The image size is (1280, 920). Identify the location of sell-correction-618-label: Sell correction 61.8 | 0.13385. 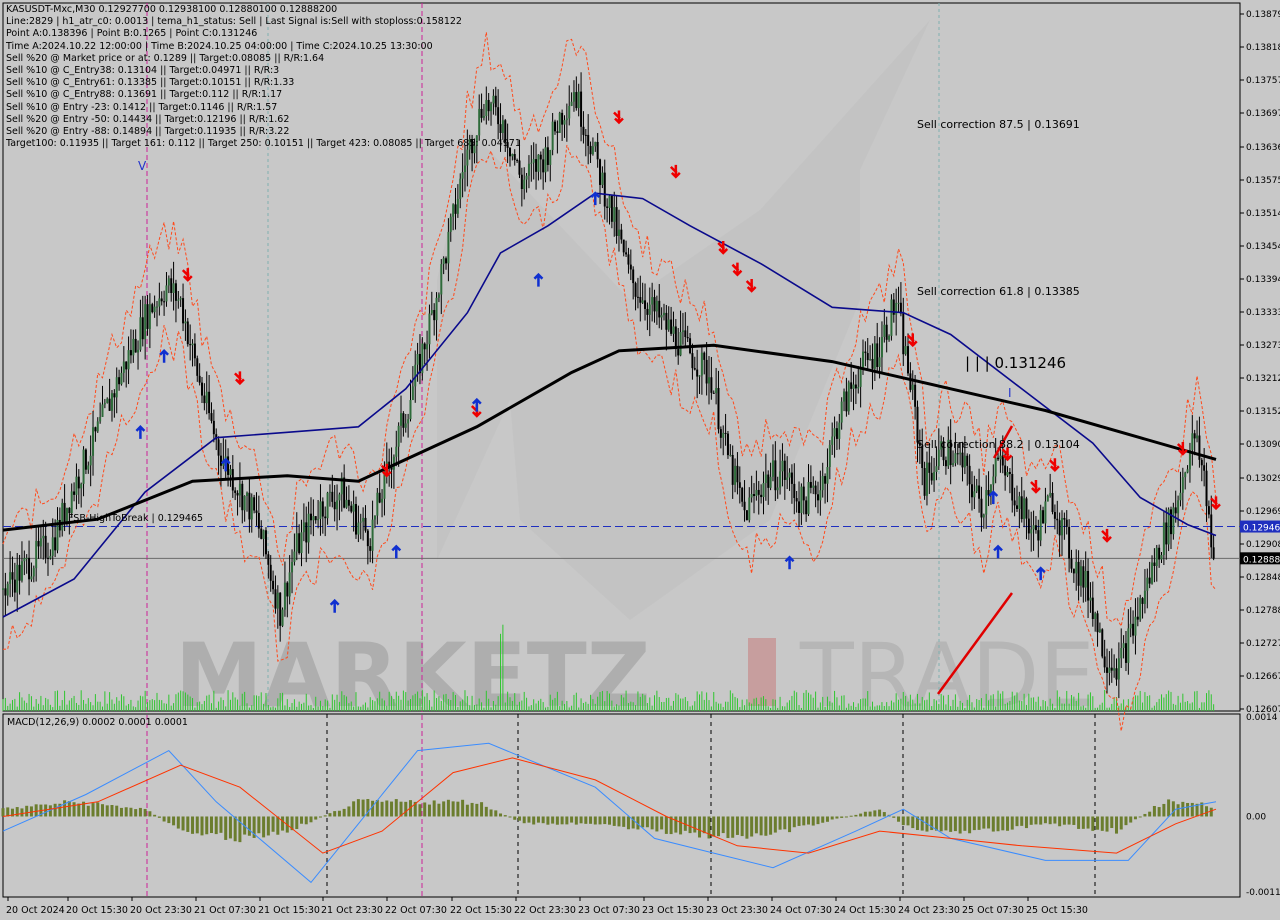
(998, 291).